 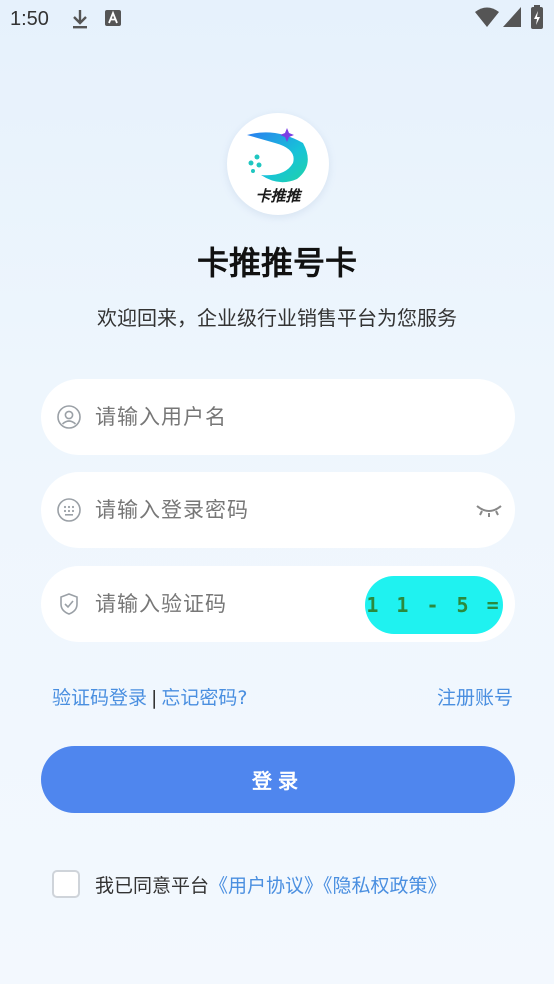 I want to click on username-field, so click(x=278, y=417).